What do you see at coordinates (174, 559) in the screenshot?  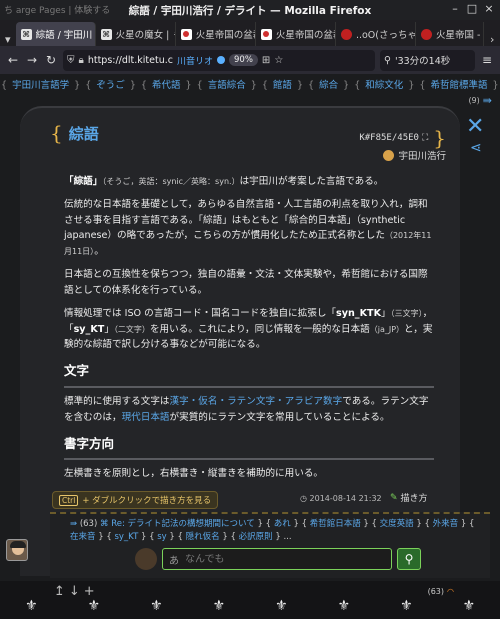 I see `input-mode-icon: あ` at bounding box center [174, 559].